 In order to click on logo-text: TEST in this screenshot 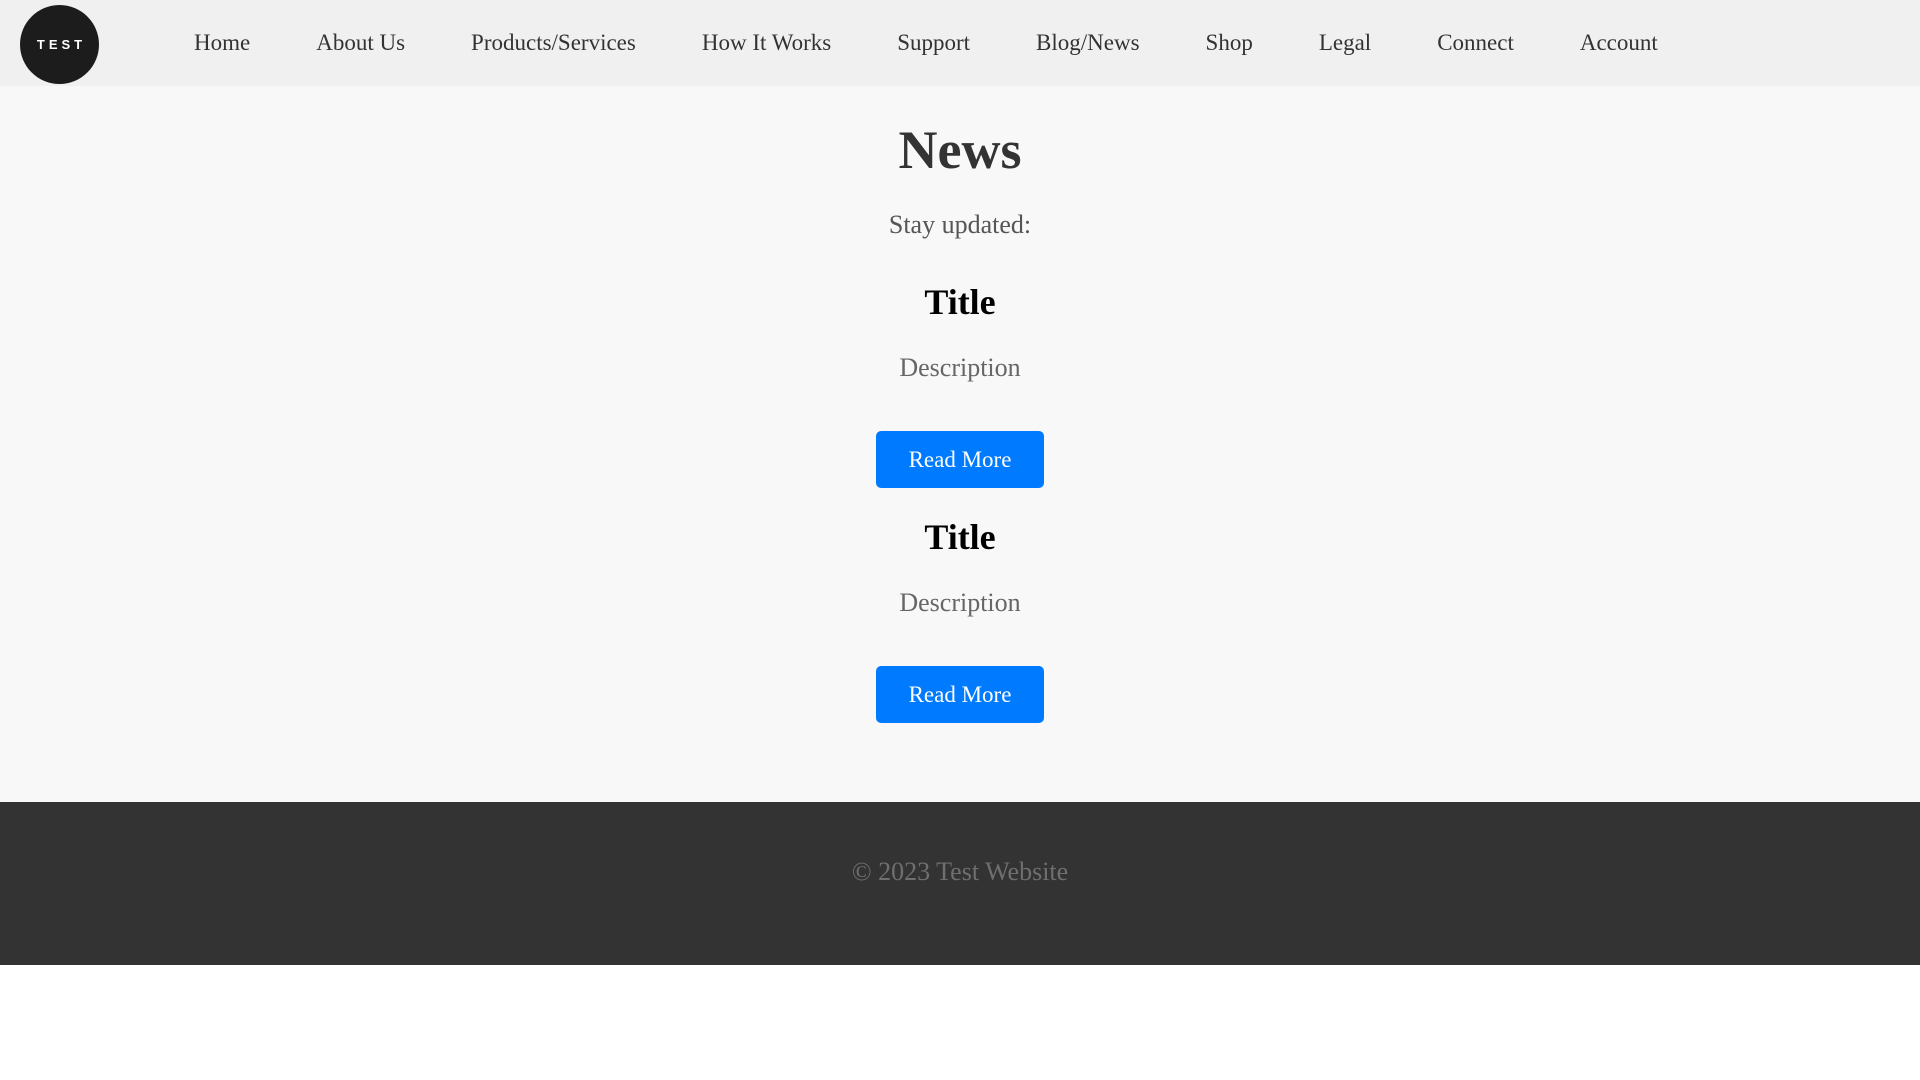, I will do `click(61, 44)`.